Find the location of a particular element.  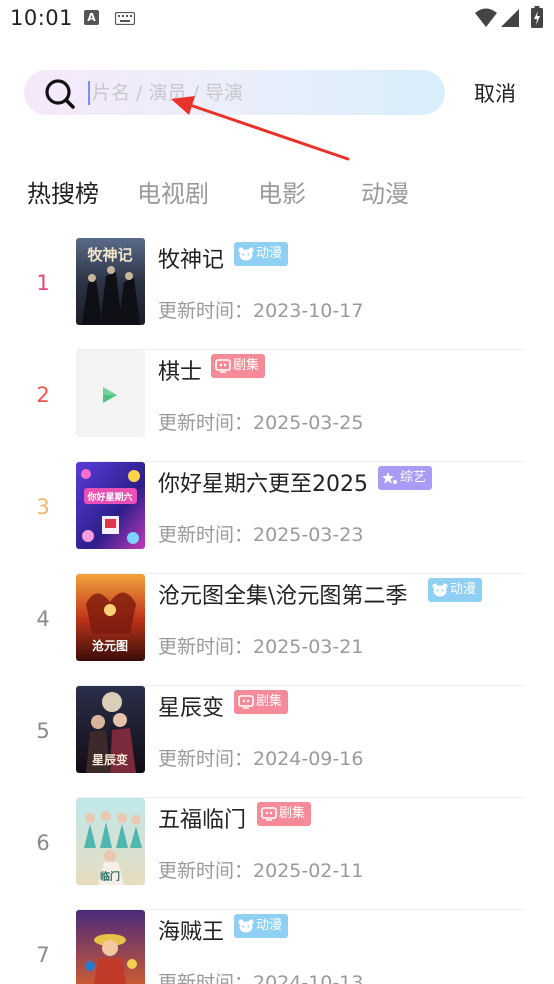

rank-number: 2 is located at coordinates (43, 395).